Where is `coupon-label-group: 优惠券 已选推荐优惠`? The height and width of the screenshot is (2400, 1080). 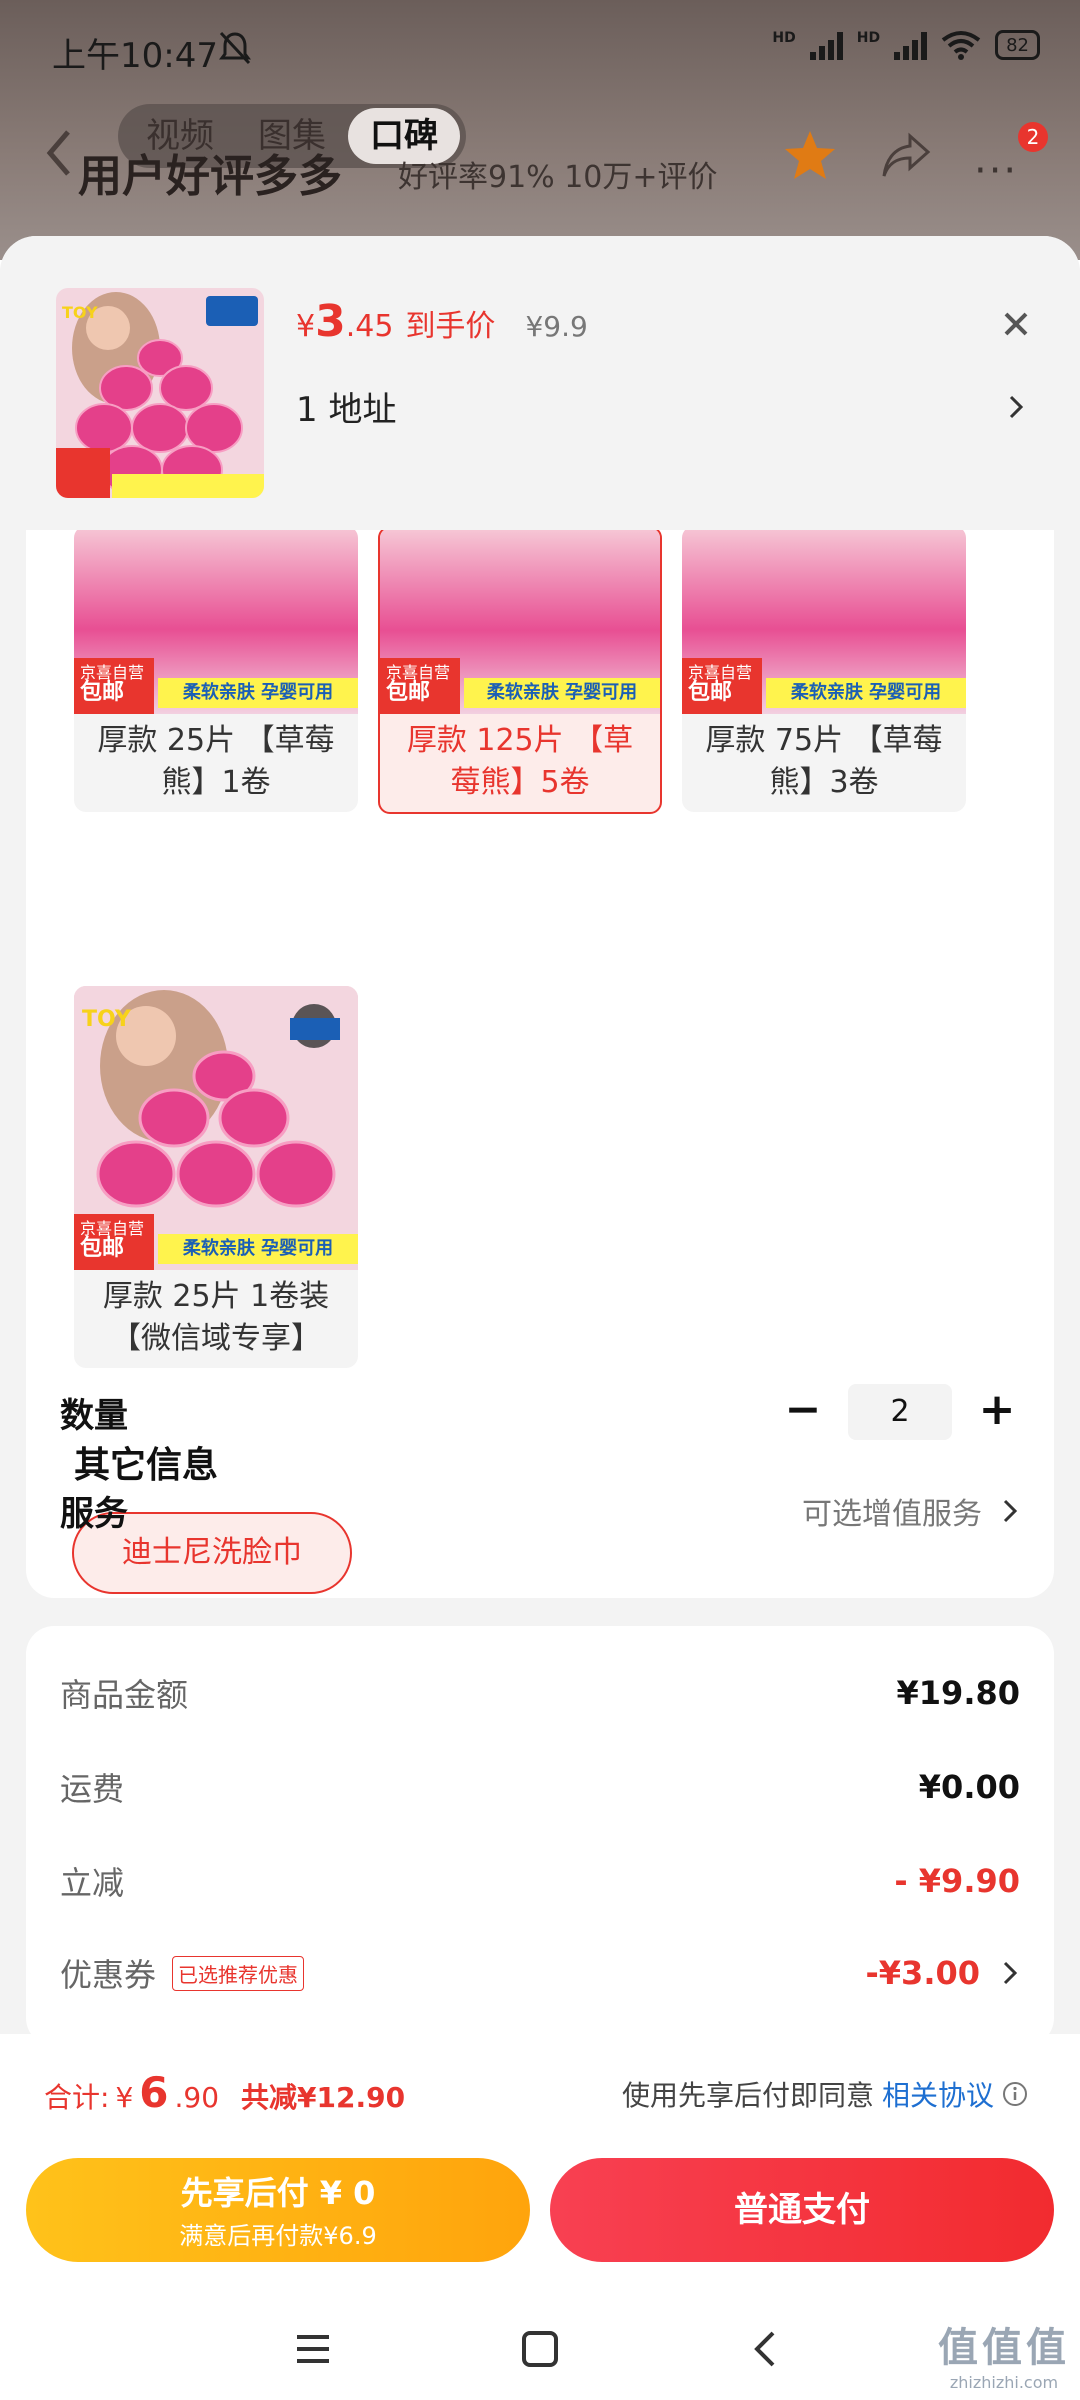 coupon-label-group: 优惠券 已选推荐优惠 is located at coordinates (182, 1973).